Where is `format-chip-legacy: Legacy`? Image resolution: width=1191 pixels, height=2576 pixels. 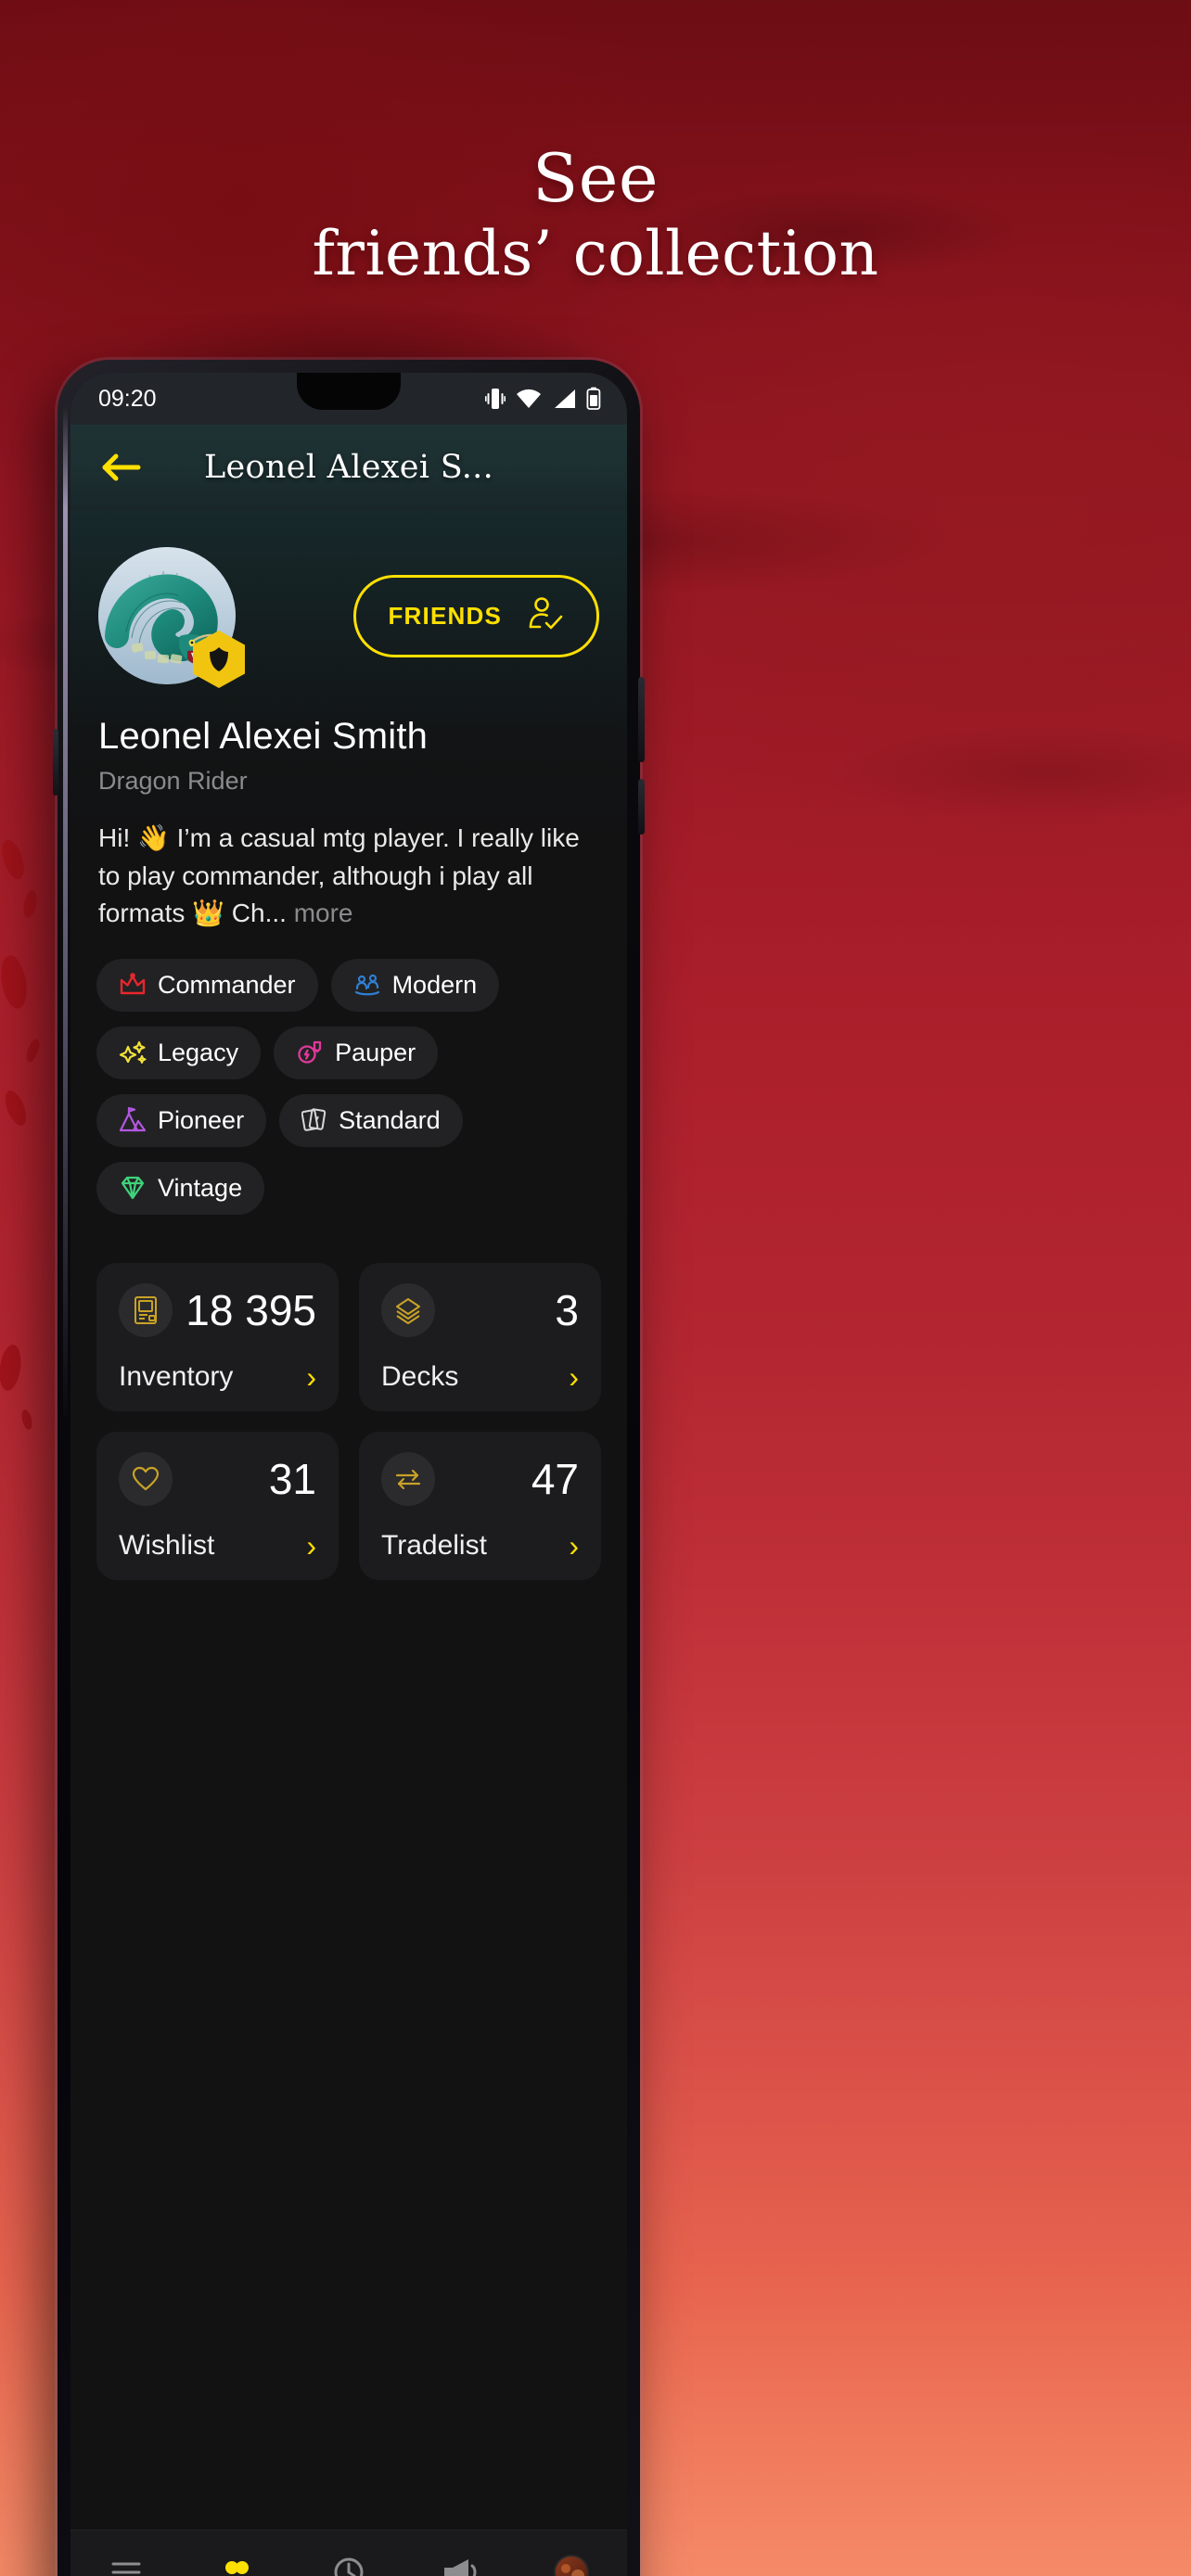 format-chip-legacy: Legacy is located at coordinates (179, 1052).